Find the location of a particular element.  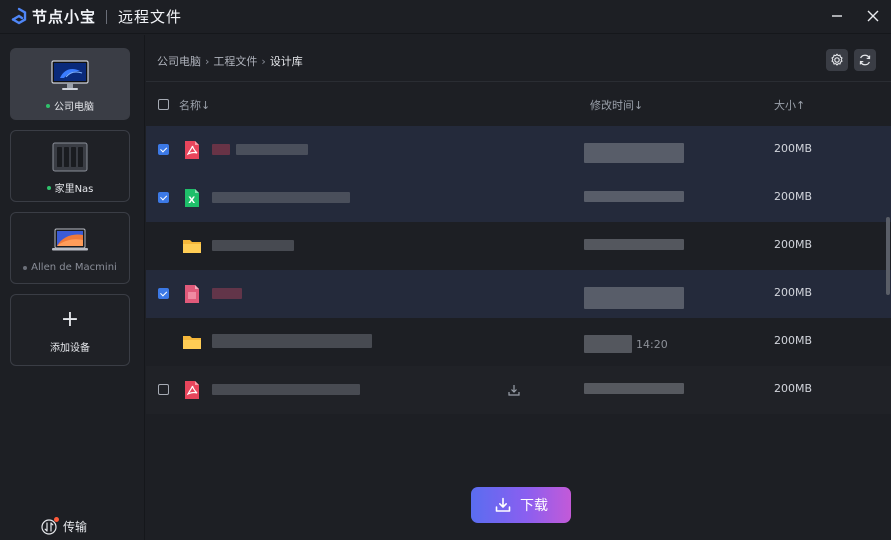

device-card-home-nas: 家里Nas is located at coordinates (70, 166).